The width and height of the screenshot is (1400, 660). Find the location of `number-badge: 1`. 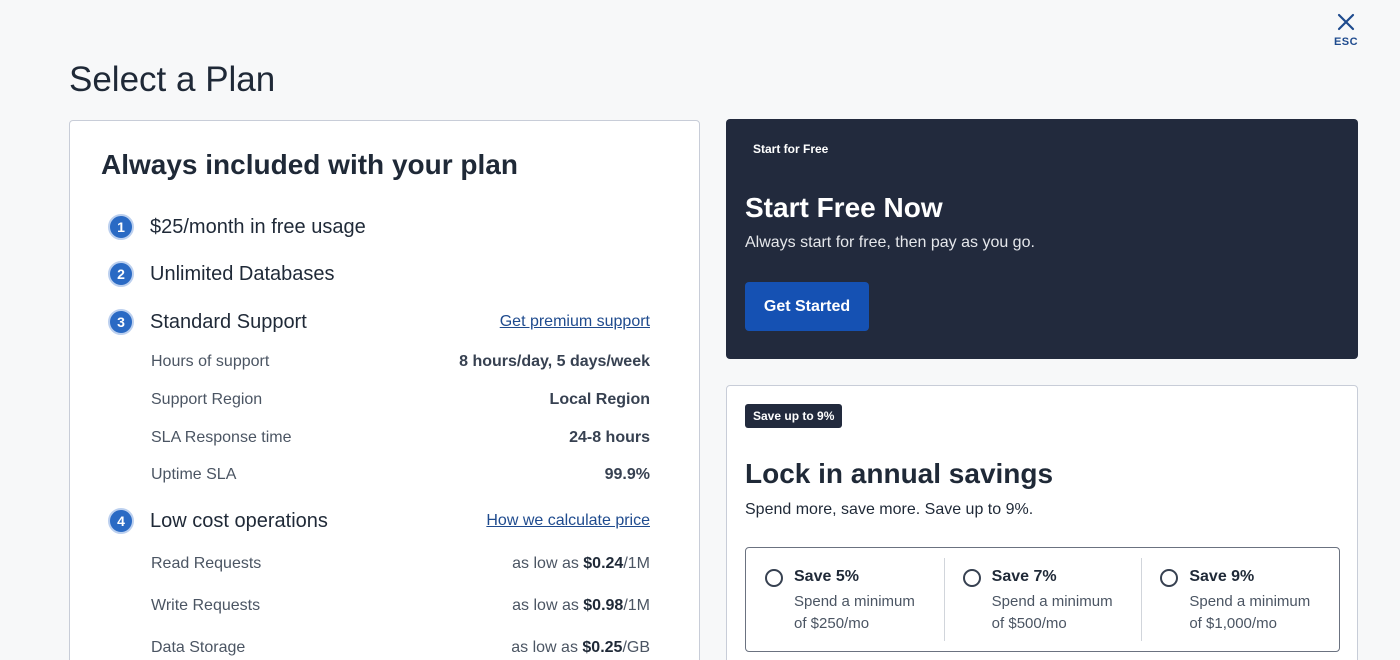

number-badge: 1 is located at coordinates (121, 227).